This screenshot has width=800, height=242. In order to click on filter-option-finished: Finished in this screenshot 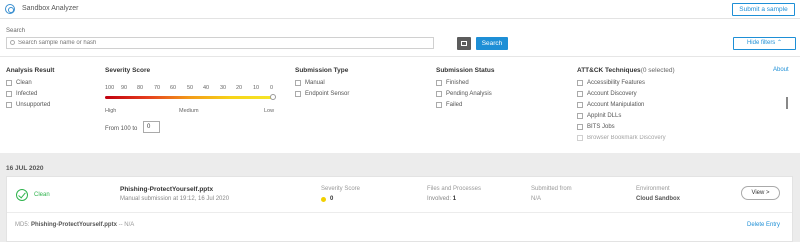, I will do `click(452, 84)`.